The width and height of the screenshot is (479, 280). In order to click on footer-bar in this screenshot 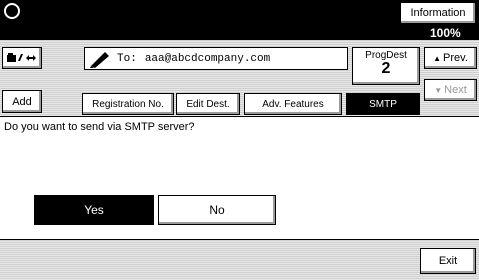, I will do `click(239, 259)`.